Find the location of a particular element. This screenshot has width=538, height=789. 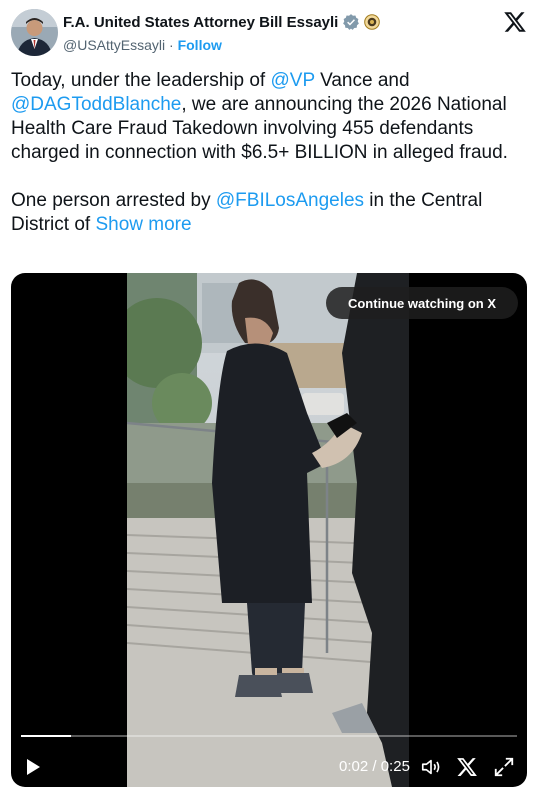

follow-button: Follow is located at coordinates (200, 45).